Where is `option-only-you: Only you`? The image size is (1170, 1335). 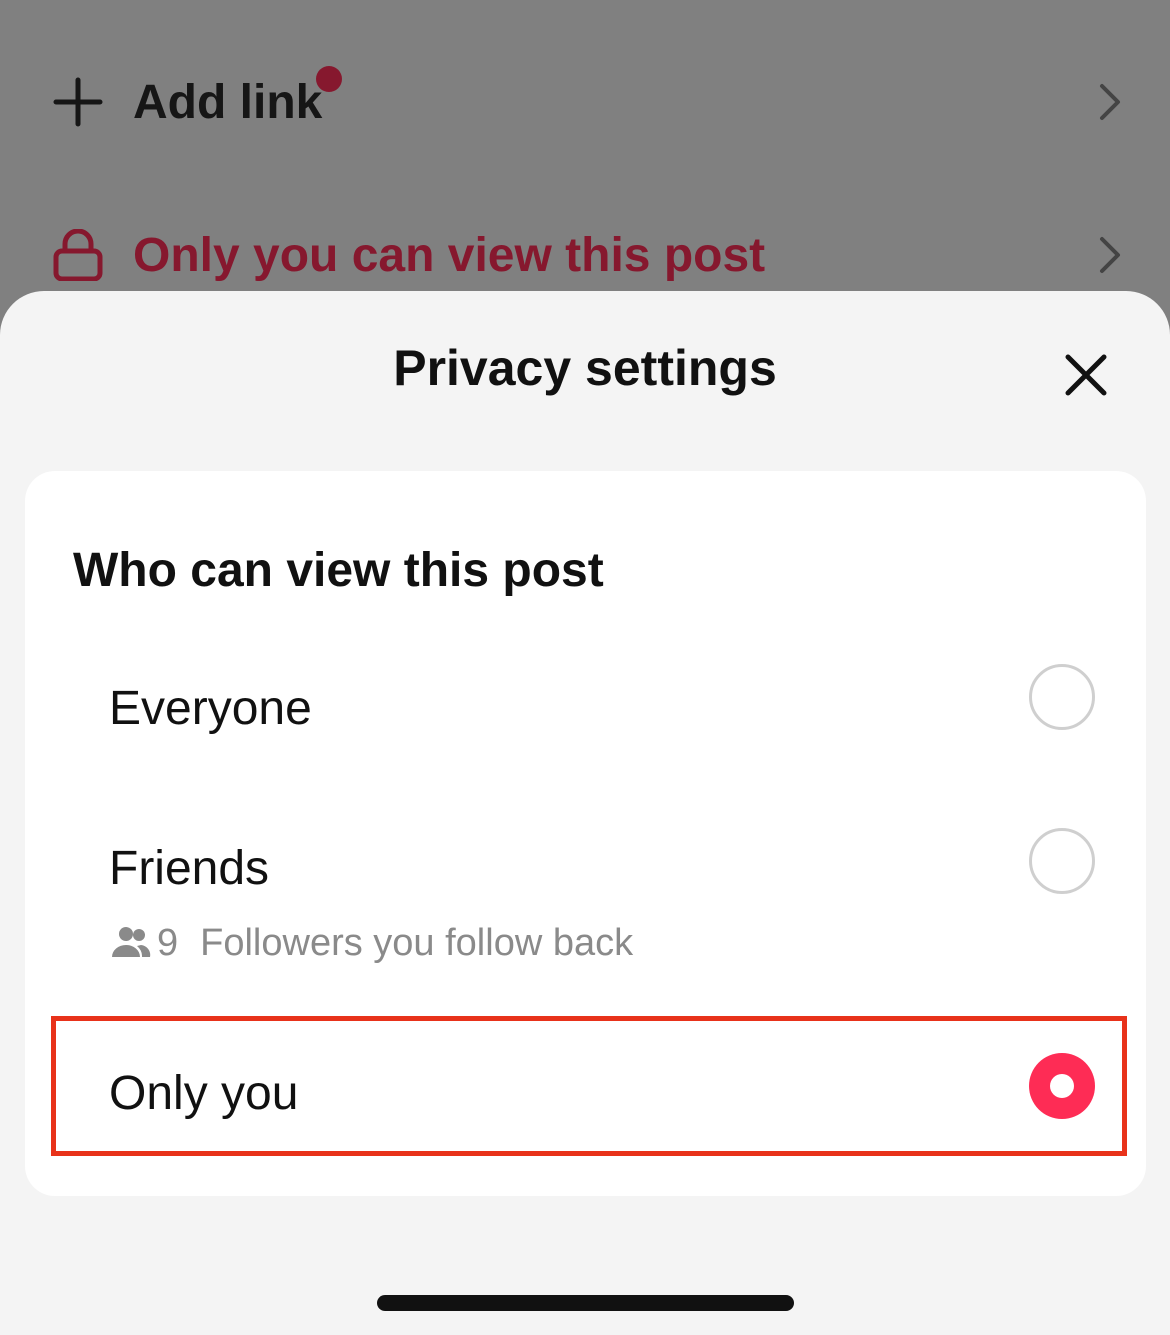 option-only-you: Only you is located at coordinates (585, 1086).